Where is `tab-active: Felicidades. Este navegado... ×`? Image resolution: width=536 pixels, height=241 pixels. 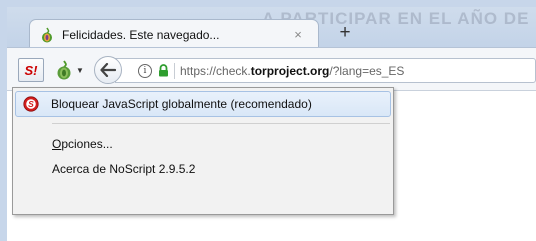 tab-active: Felicidades. Este navegado... × is located at coordinates (174, 33).